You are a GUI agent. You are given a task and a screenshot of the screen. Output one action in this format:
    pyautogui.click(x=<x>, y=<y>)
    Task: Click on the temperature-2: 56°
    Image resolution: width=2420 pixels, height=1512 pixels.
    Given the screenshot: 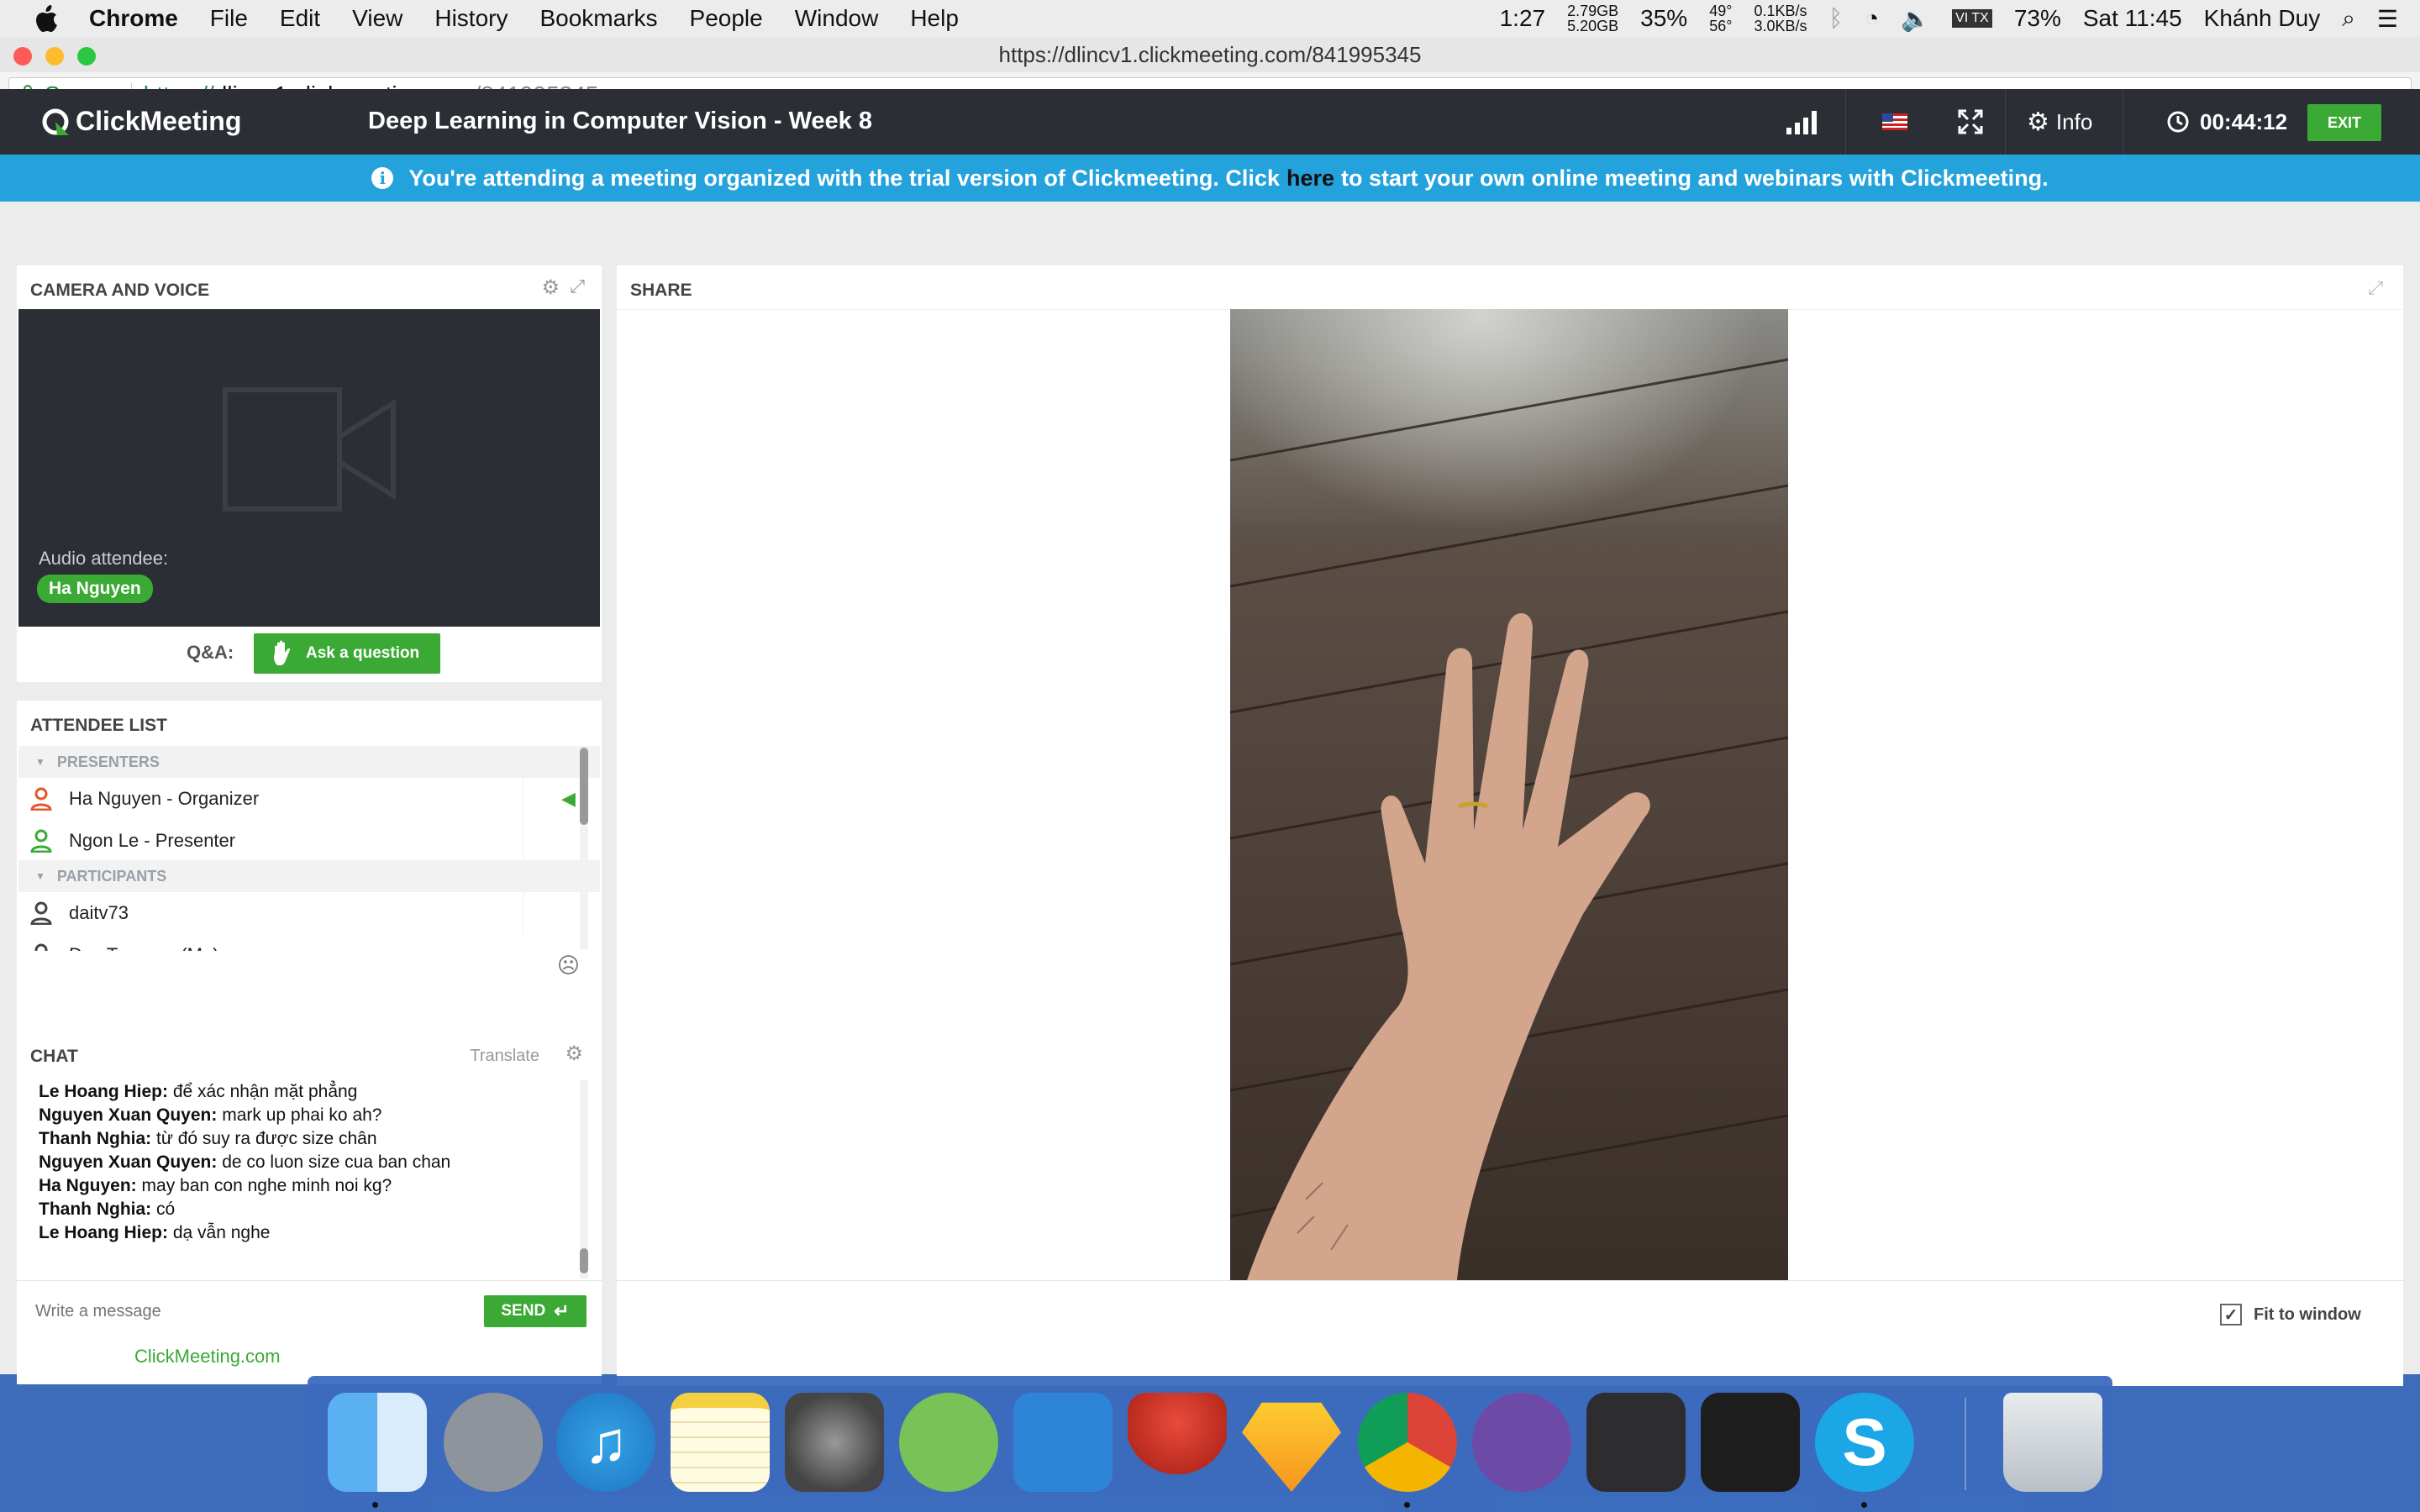 What is the action you would take?
    pyautogui.click(x=1721, y=26)
    